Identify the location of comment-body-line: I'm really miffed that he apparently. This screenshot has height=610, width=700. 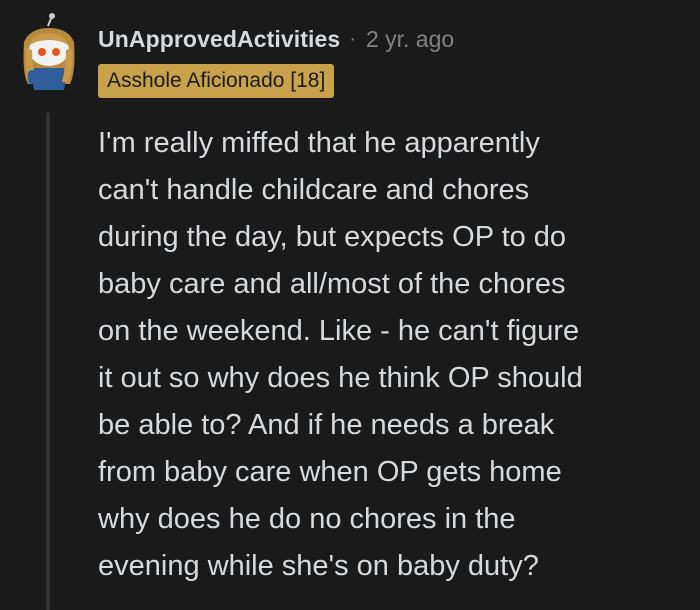
(319, 143).